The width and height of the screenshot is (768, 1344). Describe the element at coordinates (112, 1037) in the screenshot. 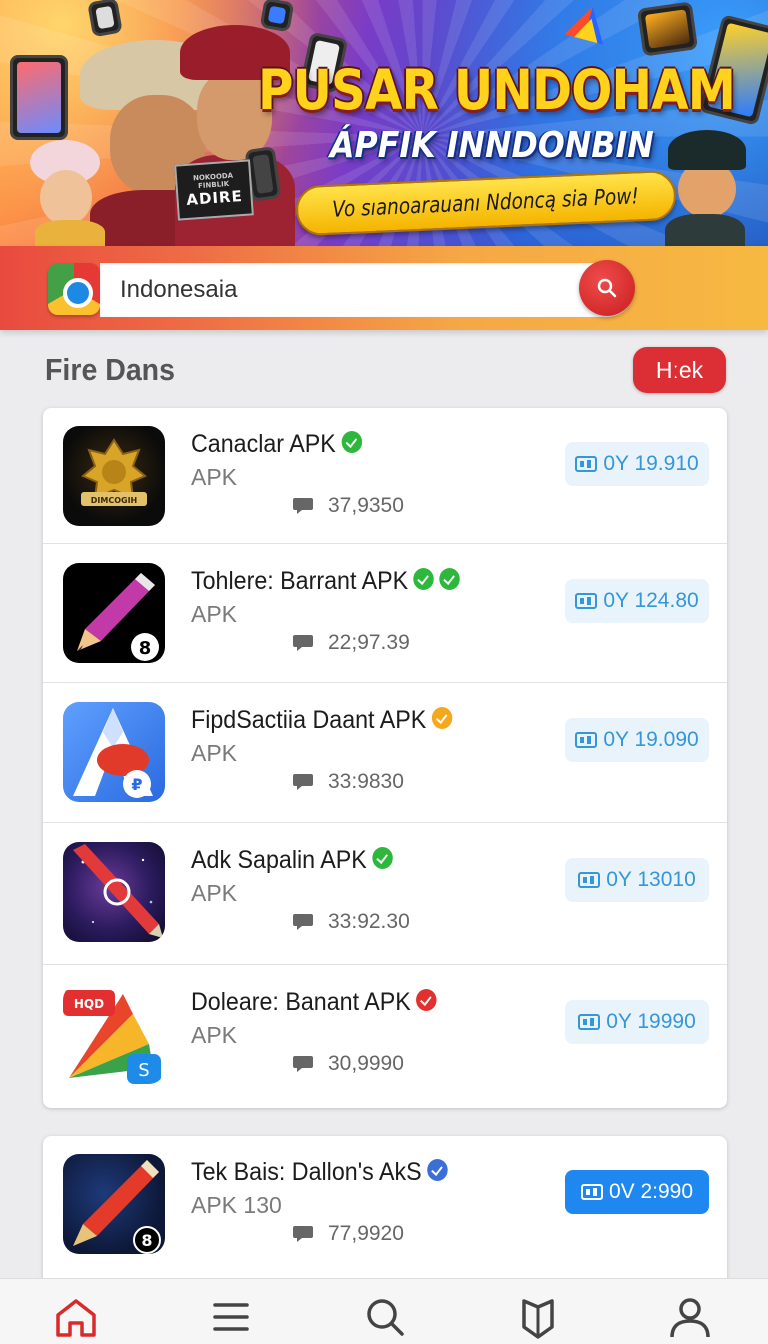

I see `prism-icon: HQD S` at that location.